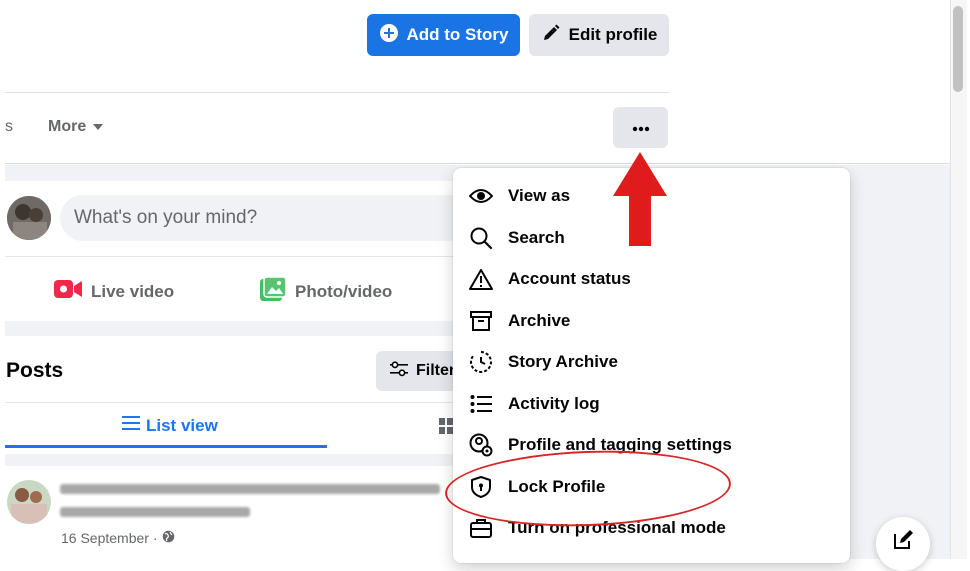 This screenshot has height=571, width=970. I want to click on tab-partial: s, so click(9, 127).